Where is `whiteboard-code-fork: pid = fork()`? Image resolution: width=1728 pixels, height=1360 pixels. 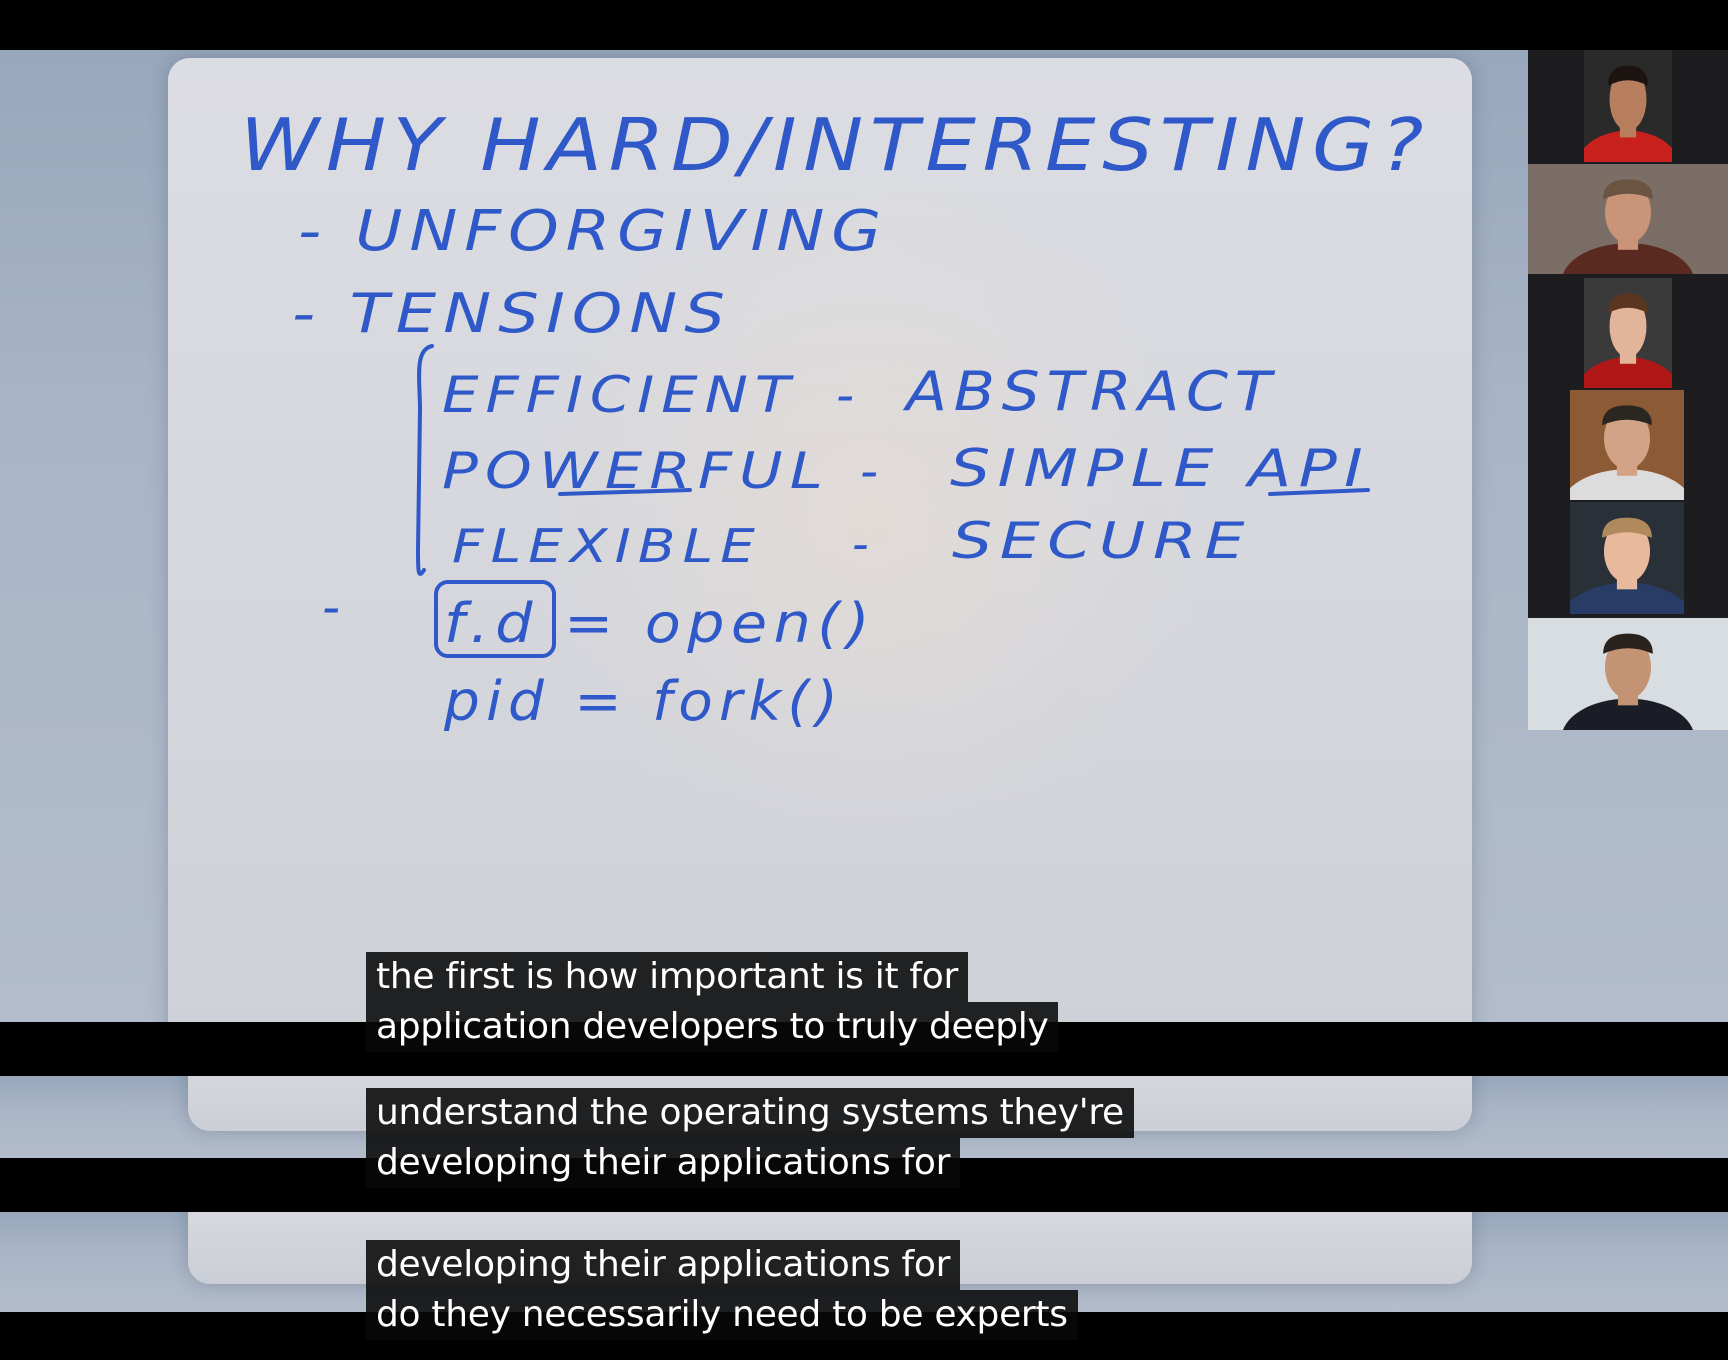 whiteboard-code-fork: pid = fork() is located at coordinates (643, 701).